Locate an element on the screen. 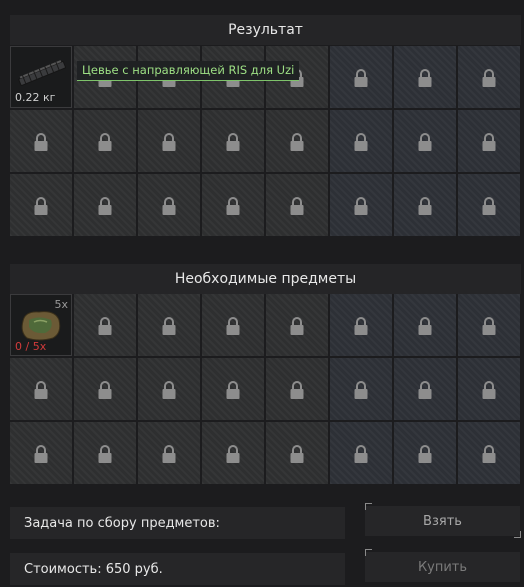  required-header: Необходимые предметы is located at coordinates (265, 279).